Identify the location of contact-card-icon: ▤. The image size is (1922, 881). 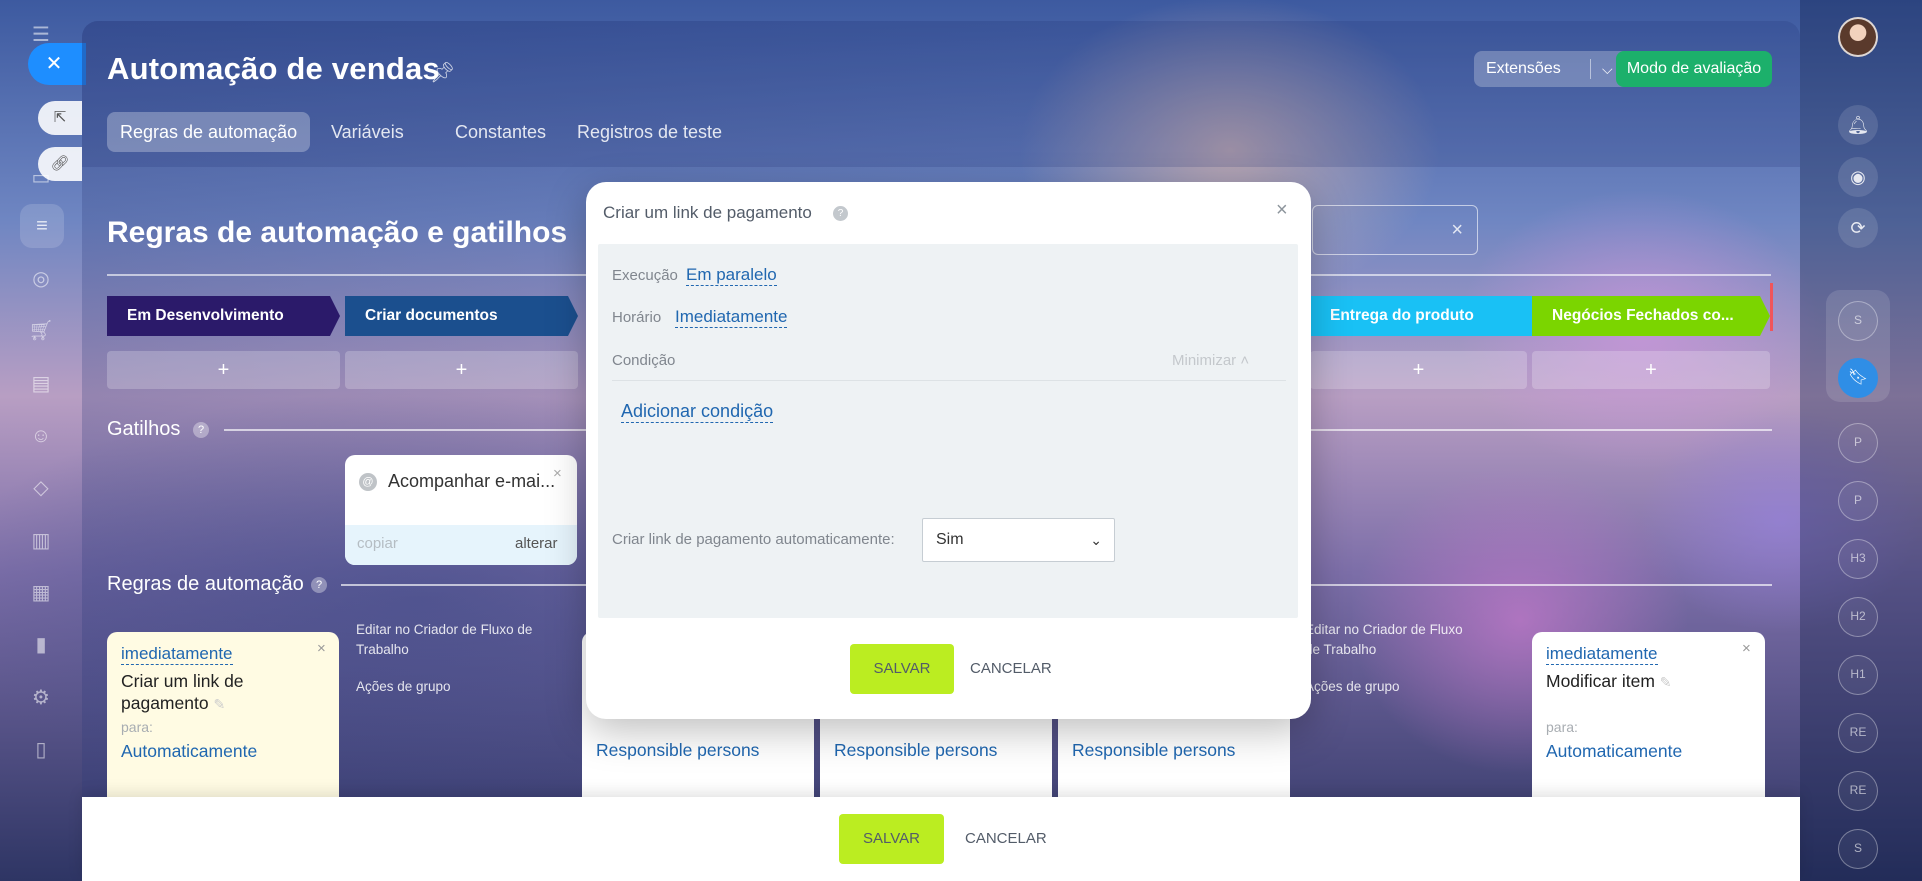
(41, 384).